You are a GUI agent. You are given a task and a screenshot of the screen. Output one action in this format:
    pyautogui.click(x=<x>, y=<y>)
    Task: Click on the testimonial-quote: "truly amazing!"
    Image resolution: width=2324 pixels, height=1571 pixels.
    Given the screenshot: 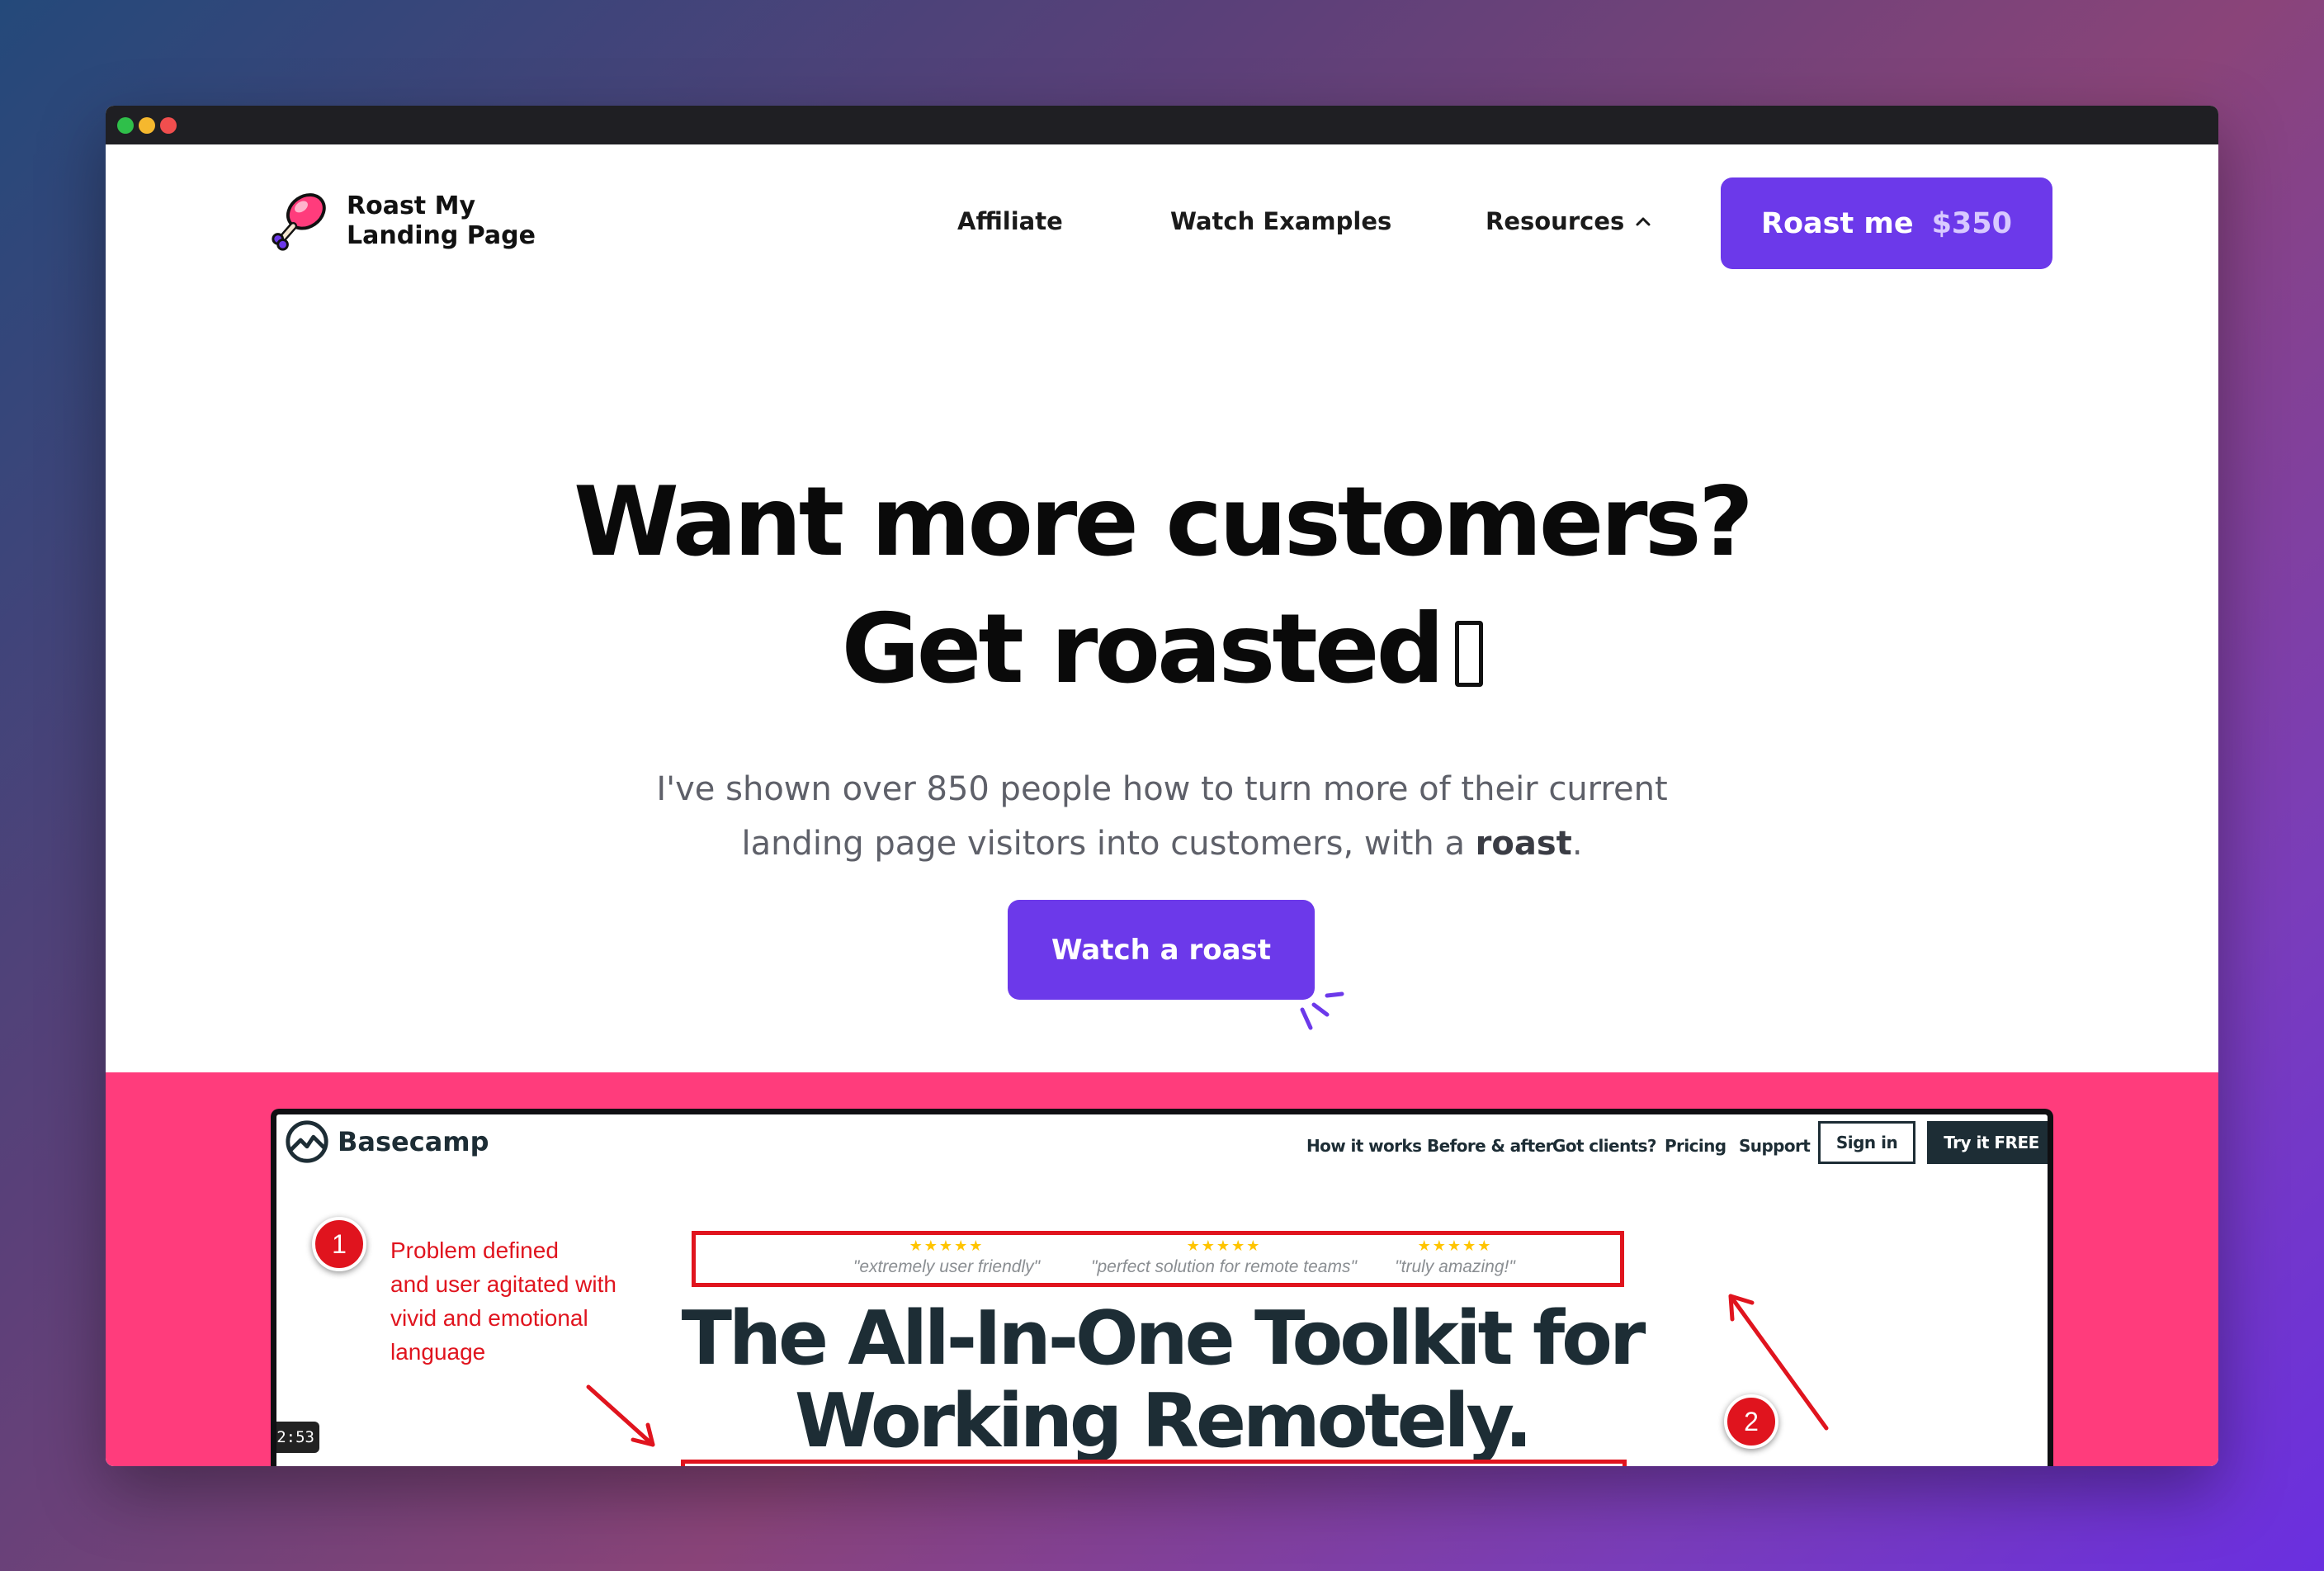 What is the action you would take?
    pyautogui.click(x=1455, y=1266)
    